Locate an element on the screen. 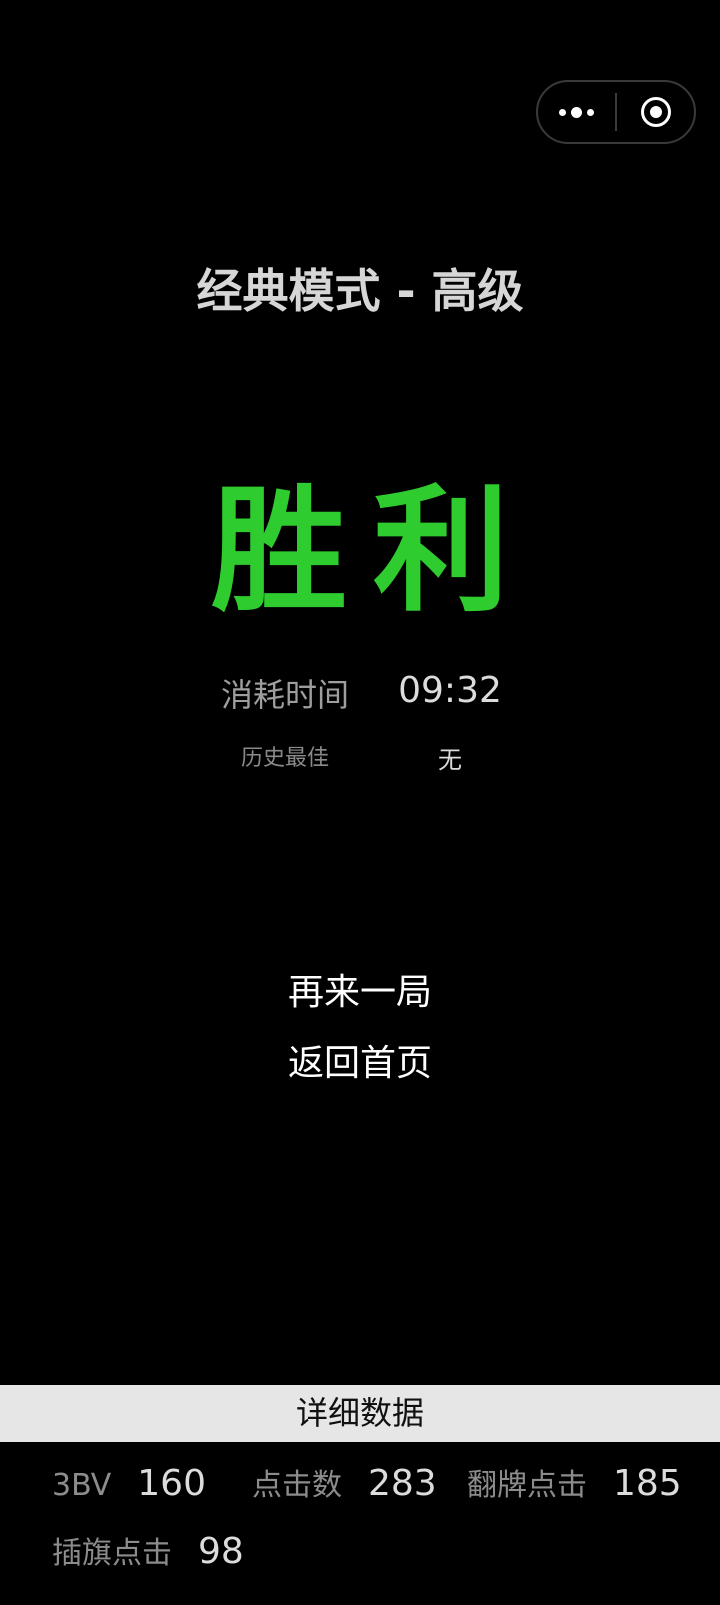  detail-item-flag-clicks: 插旗点击 98 is located at coordinates (148, 1550).